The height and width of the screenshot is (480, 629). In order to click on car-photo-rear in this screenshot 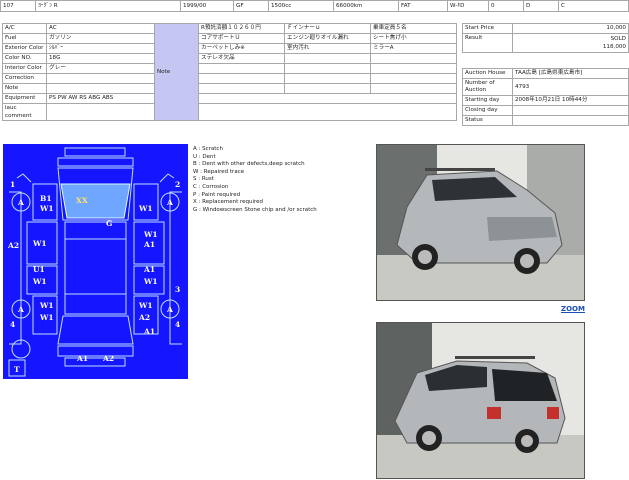, I will do `click(480, 400)`.